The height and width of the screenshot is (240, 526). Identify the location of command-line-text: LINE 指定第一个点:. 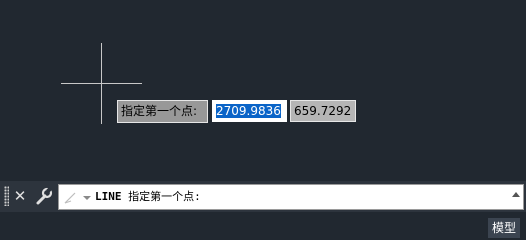
(148, 197).